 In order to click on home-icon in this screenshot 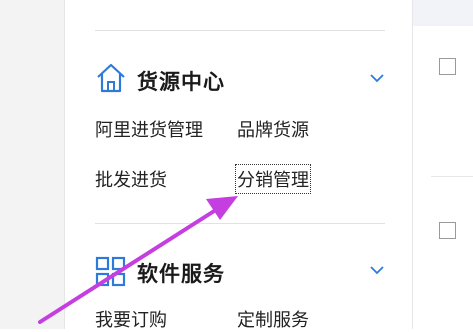, I will do `click(111, 78)`.